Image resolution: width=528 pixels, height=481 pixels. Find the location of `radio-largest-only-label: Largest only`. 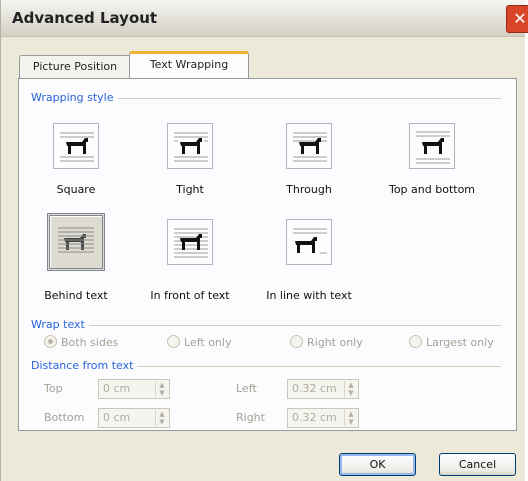

radio-largest-only-label: Largest only is located at coordinates (460, 342).